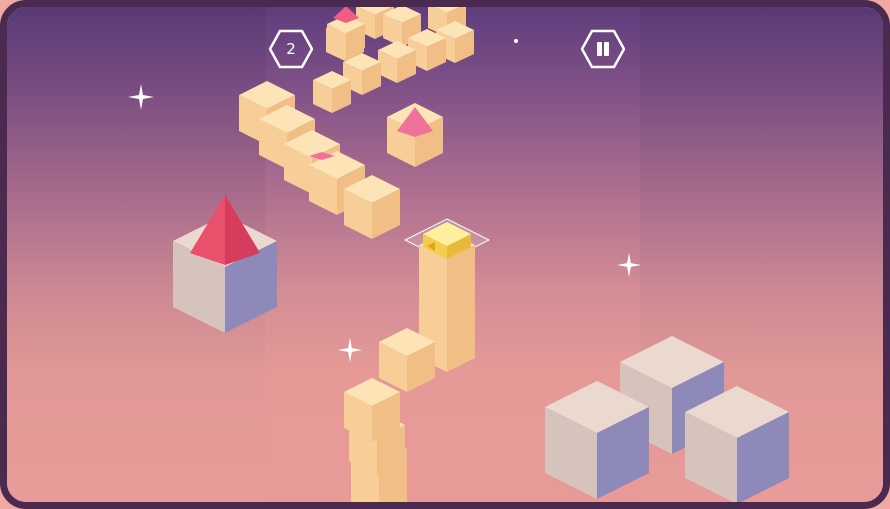  I want to click on hexagon-icon, so click(603, 49).